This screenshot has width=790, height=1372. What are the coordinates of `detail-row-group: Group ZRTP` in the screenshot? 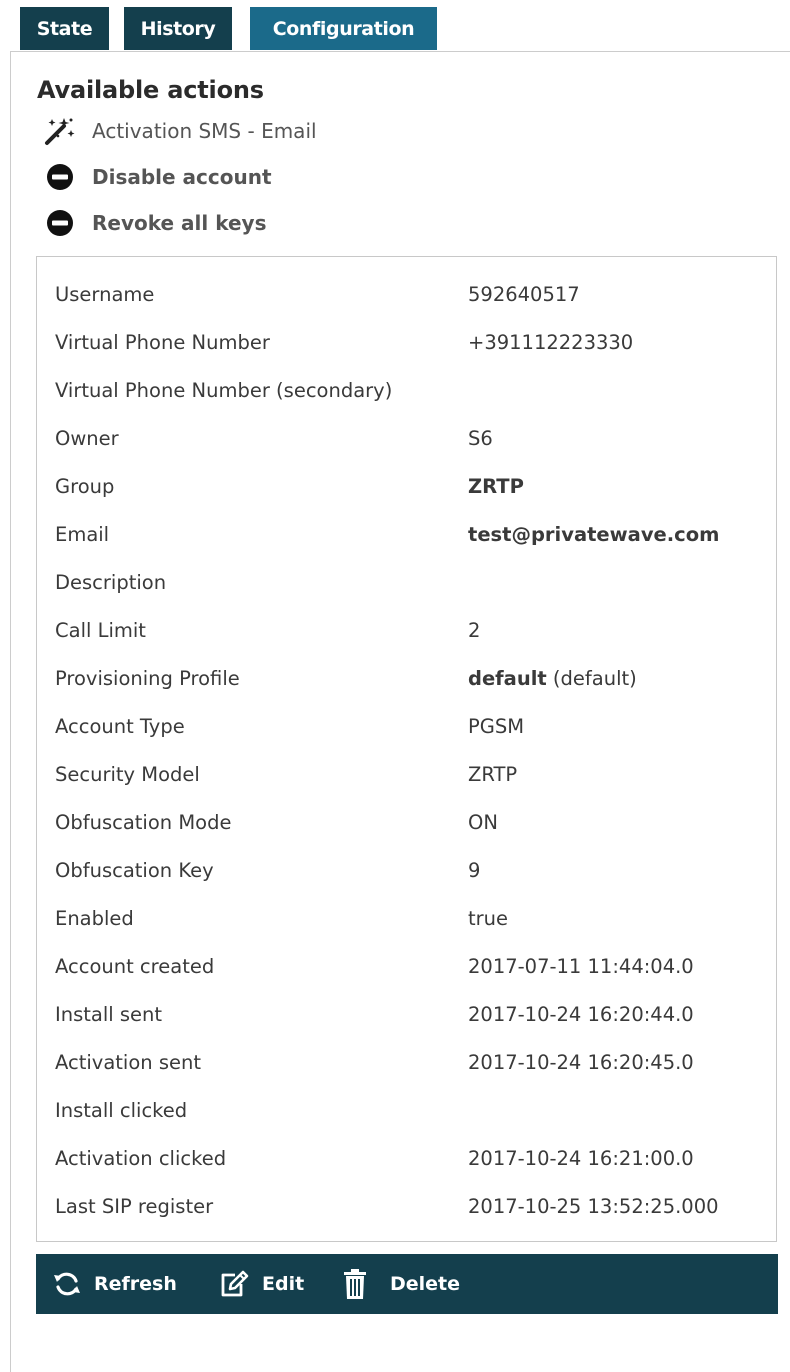 It's located at (415, 487).